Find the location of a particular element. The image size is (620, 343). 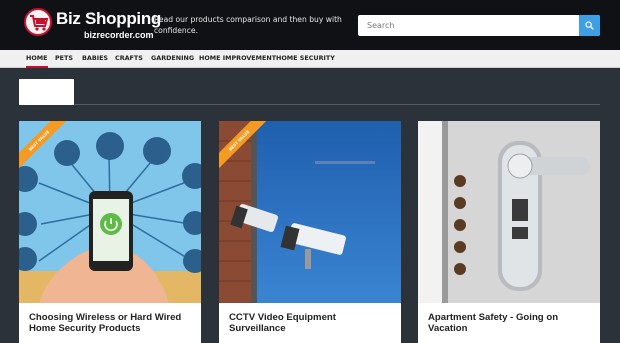

search-icon is located at coordinates (589, 25).